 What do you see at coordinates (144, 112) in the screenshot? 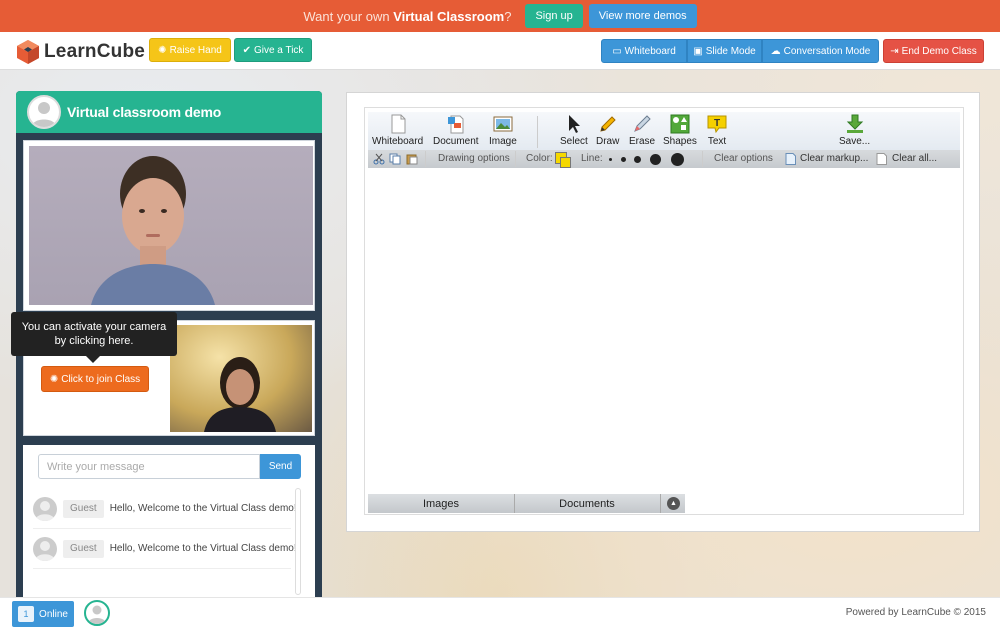
I see `panel-title: Virtual classroom demo` at bounding box center [144, 112].